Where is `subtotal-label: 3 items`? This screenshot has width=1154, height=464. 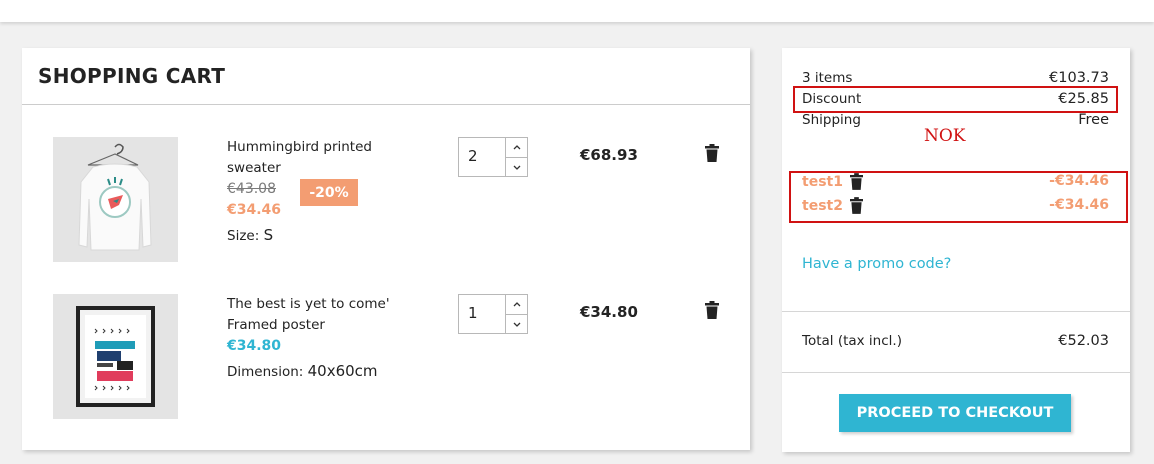
subtotal-label: 3 items is located at coordinates (827, 78).